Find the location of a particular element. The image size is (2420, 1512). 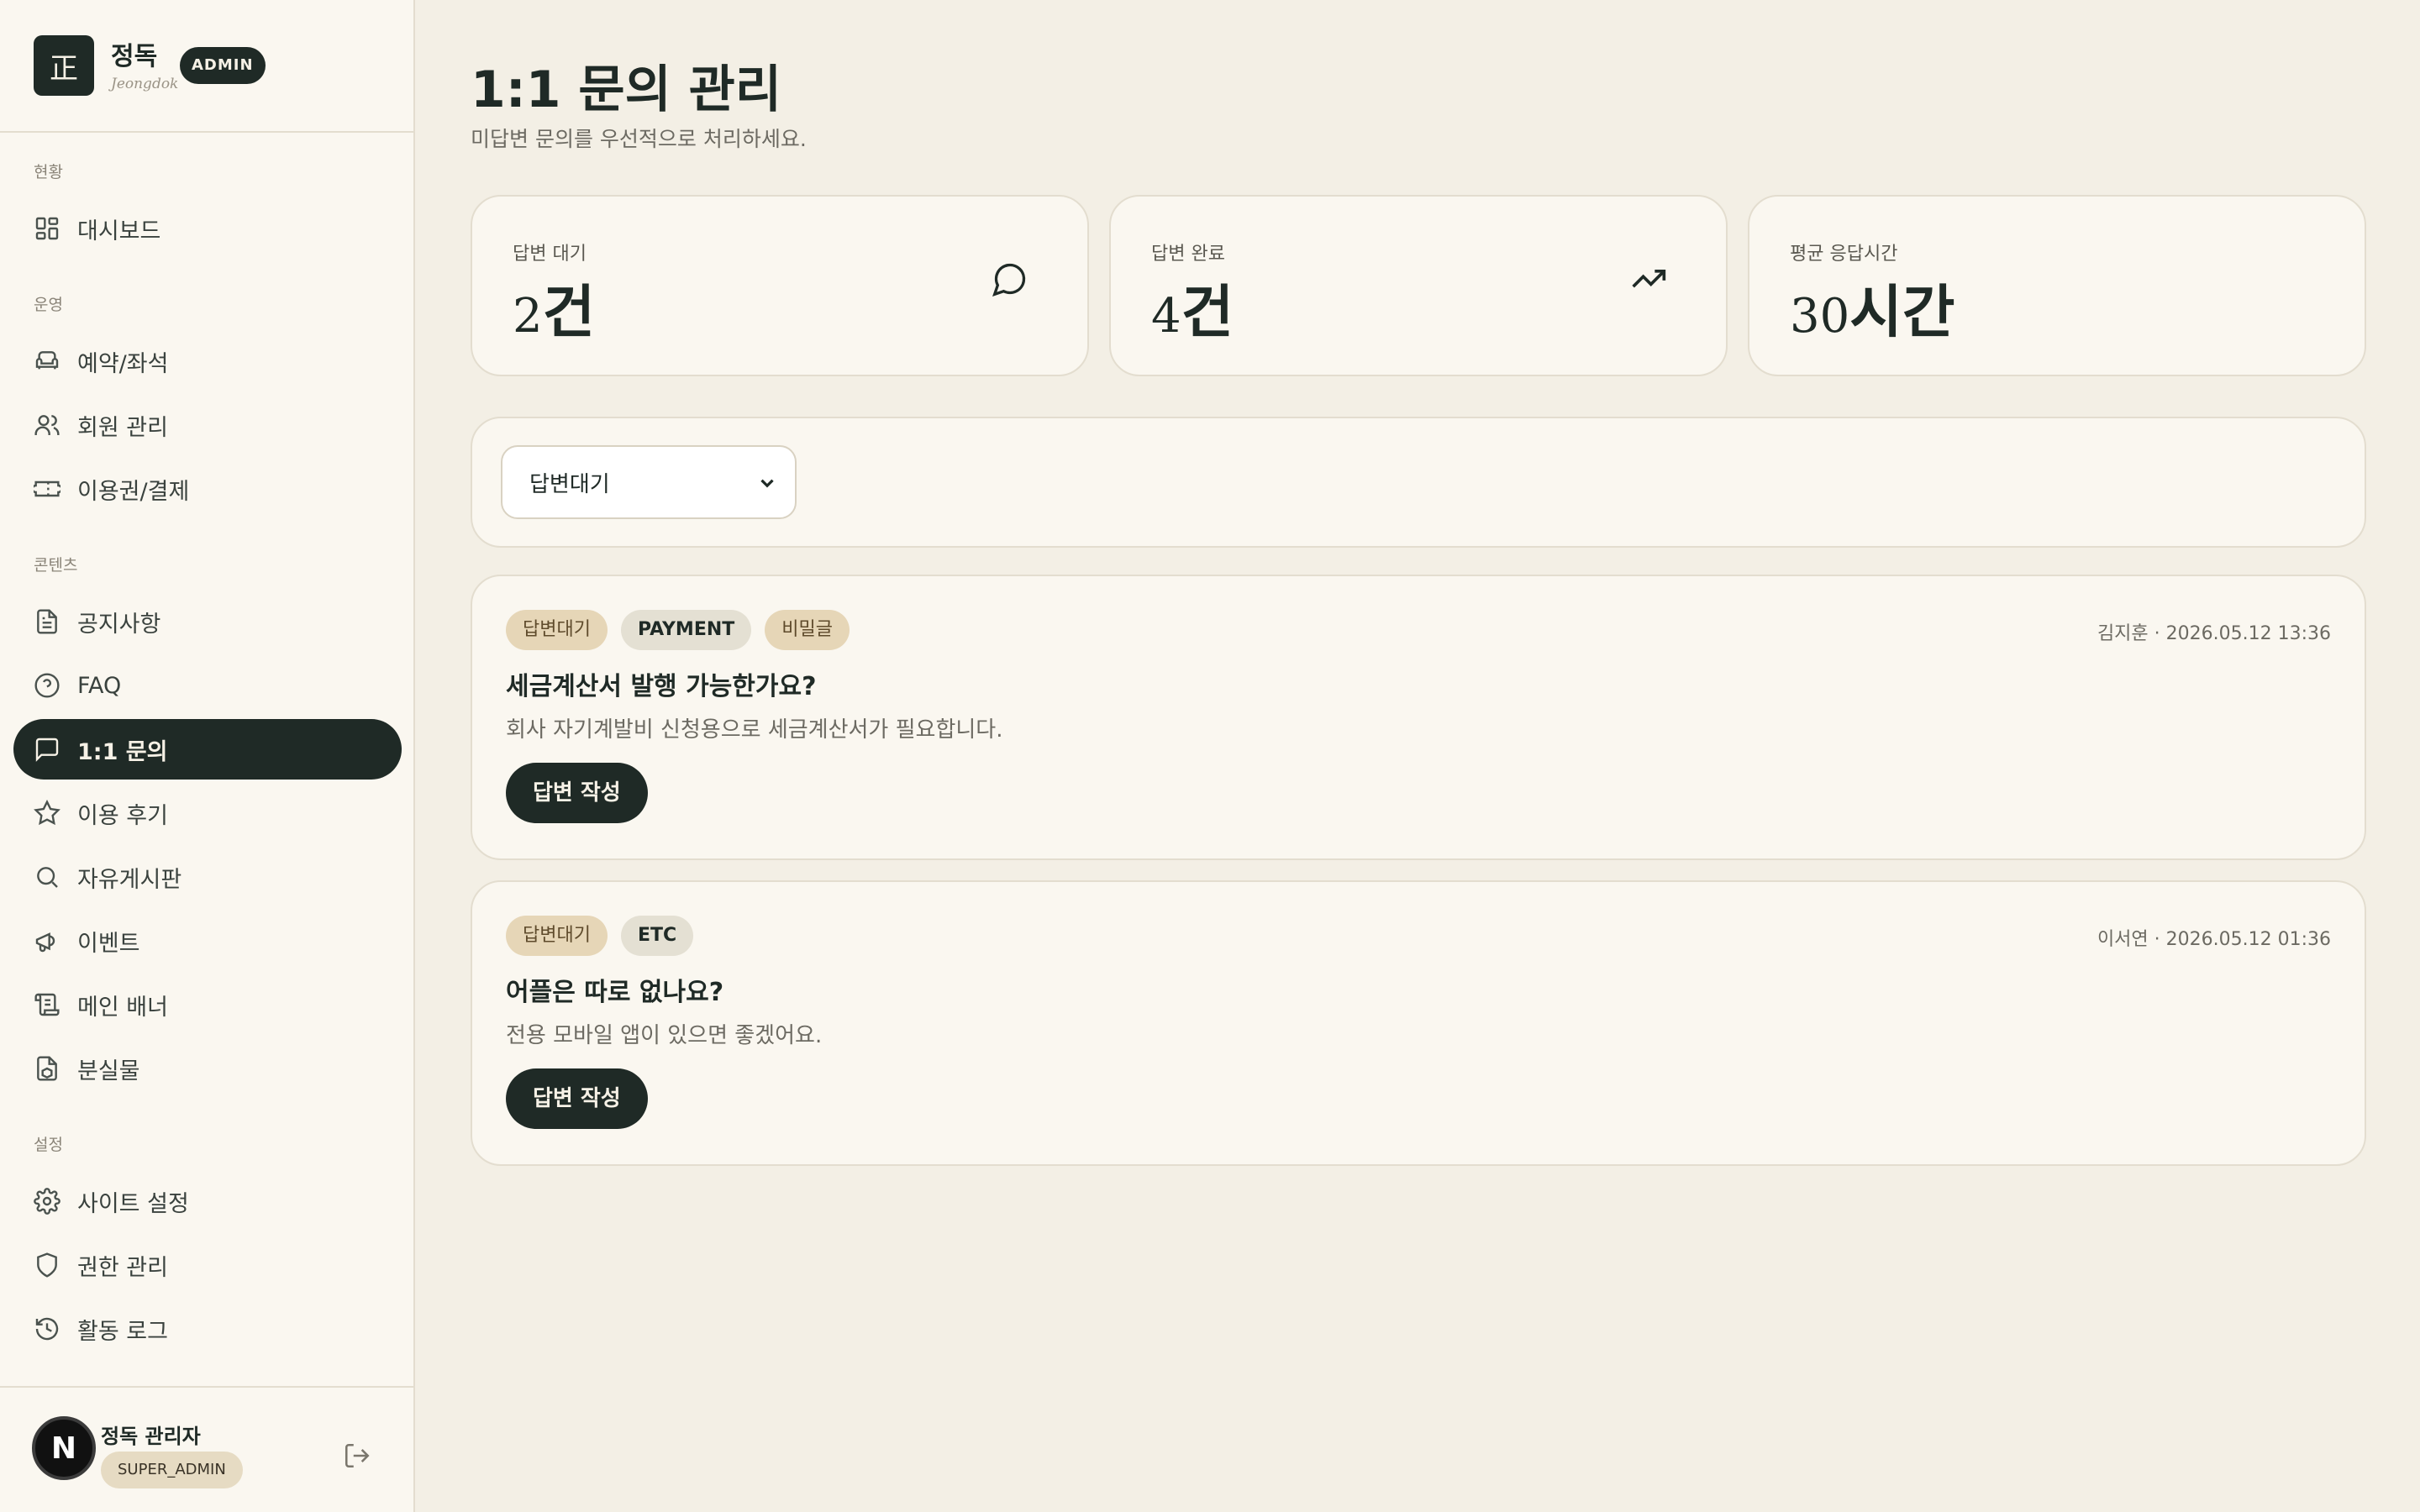

sidebar-item-label: 권한 관리 is located at coordinates (123, 1267).